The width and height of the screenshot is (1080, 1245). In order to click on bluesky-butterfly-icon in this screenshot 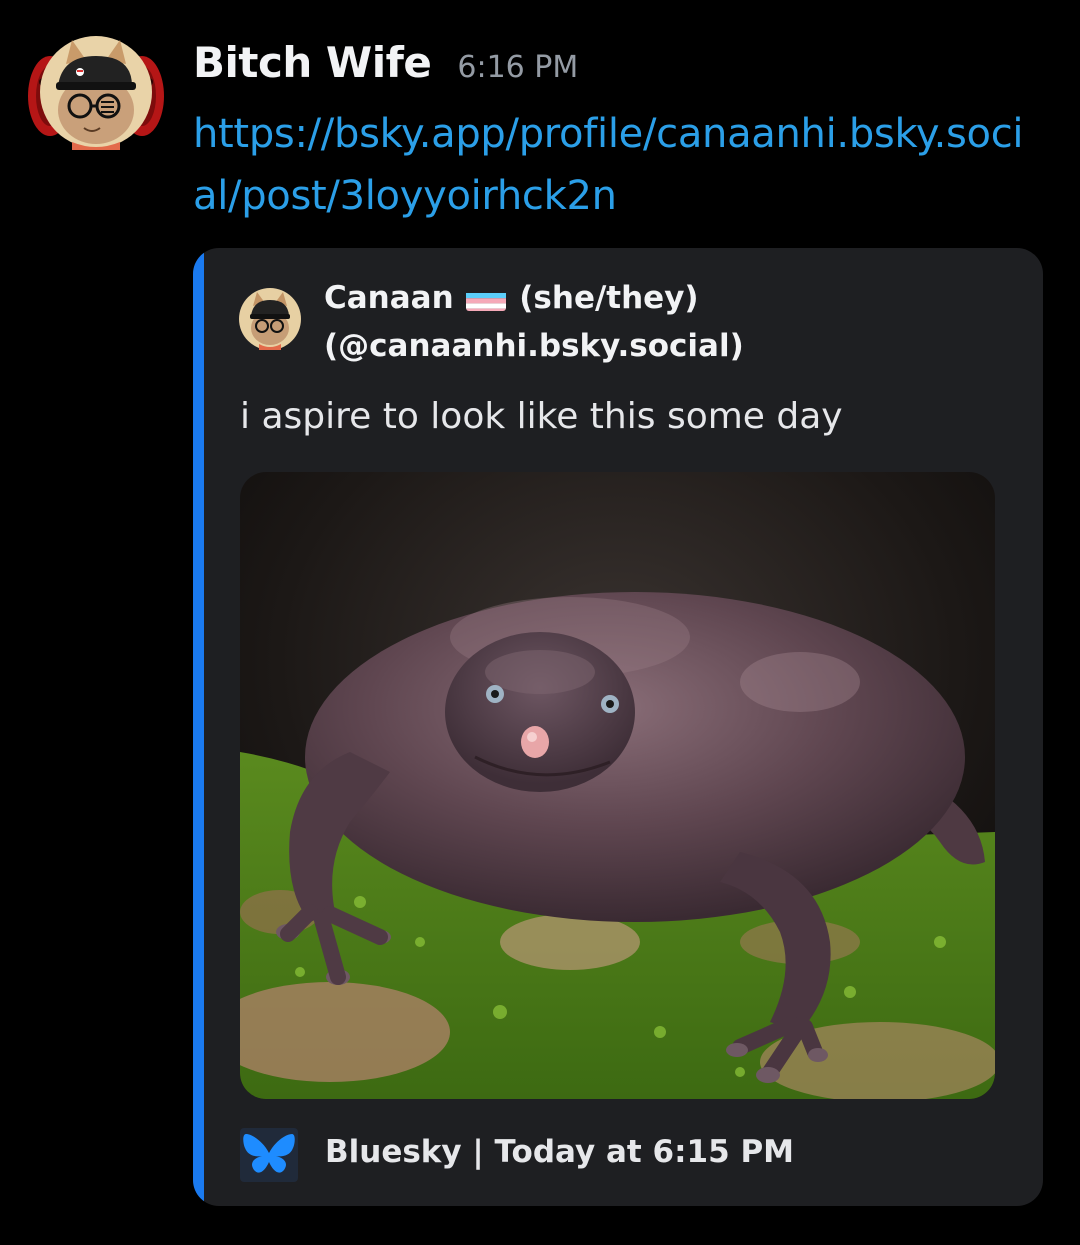, I will do `click(269, 1155)`.